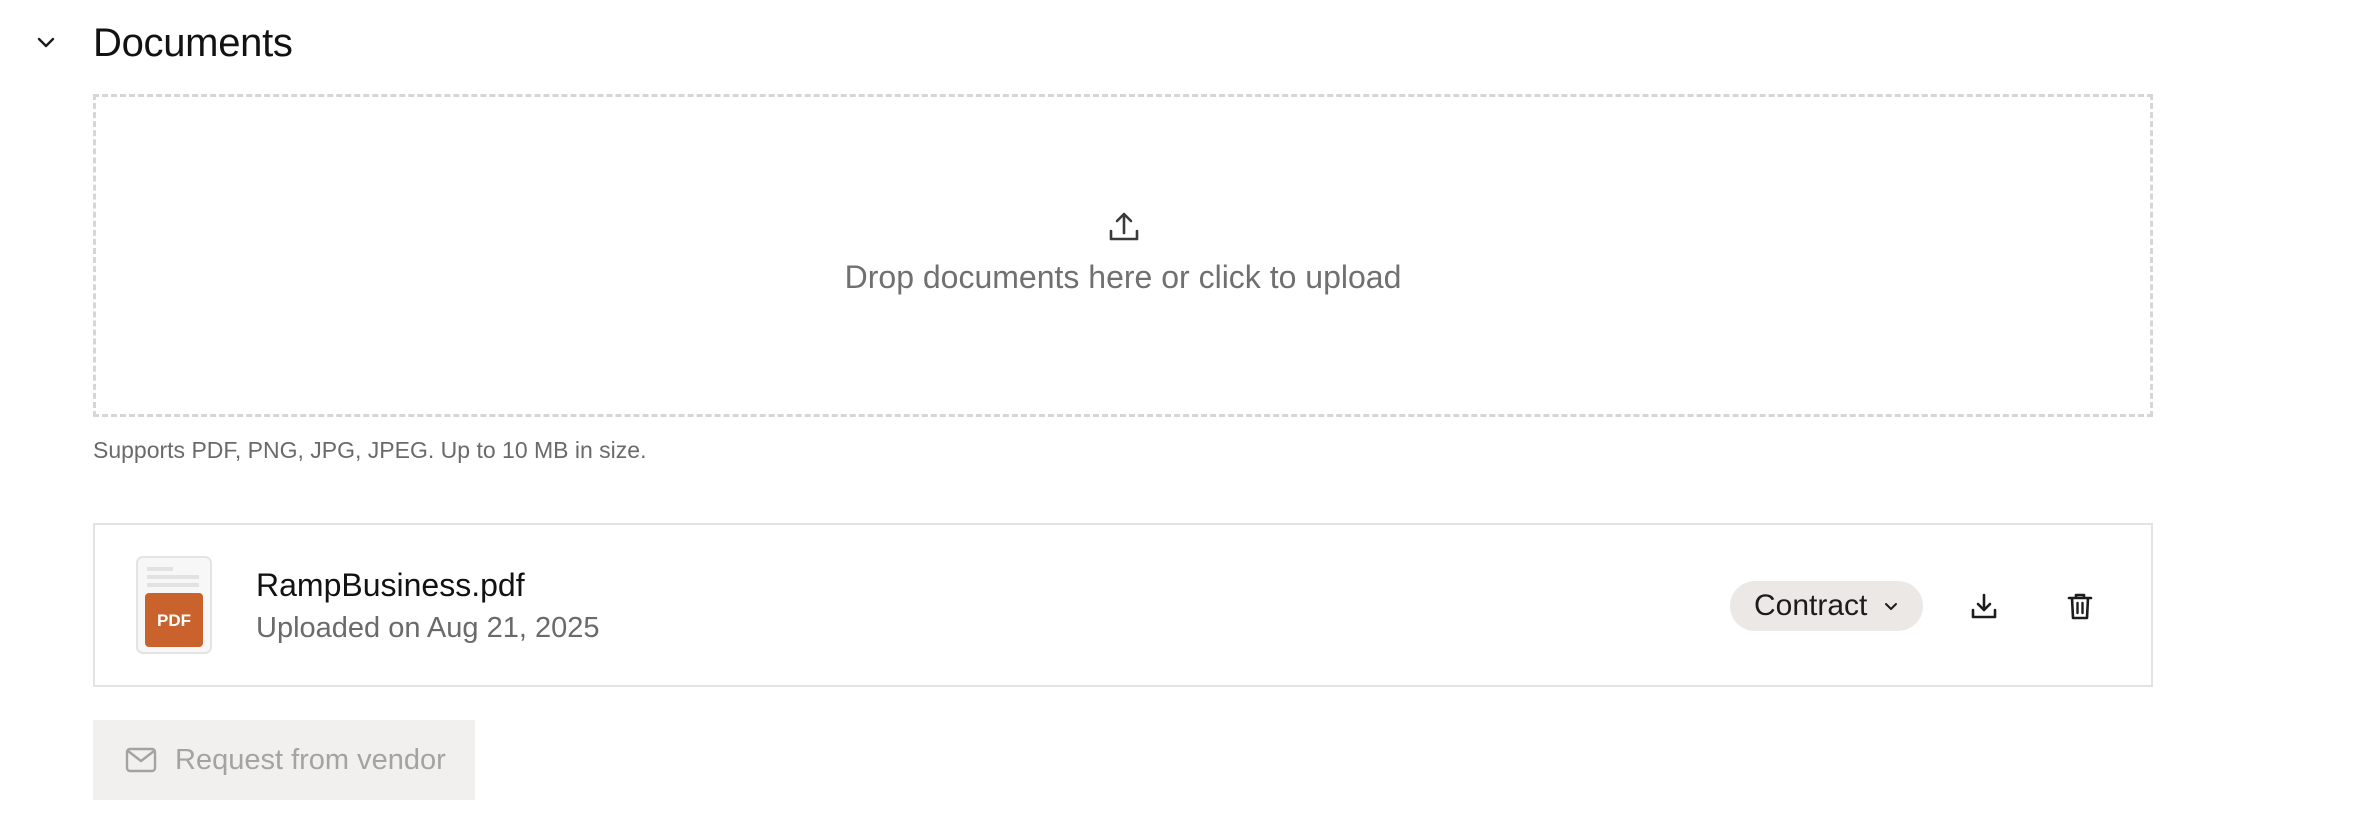  Describe the element at coordinates (390, 585) in the screenshot. I see `file-name: RampBusiness.pdf` at that location.